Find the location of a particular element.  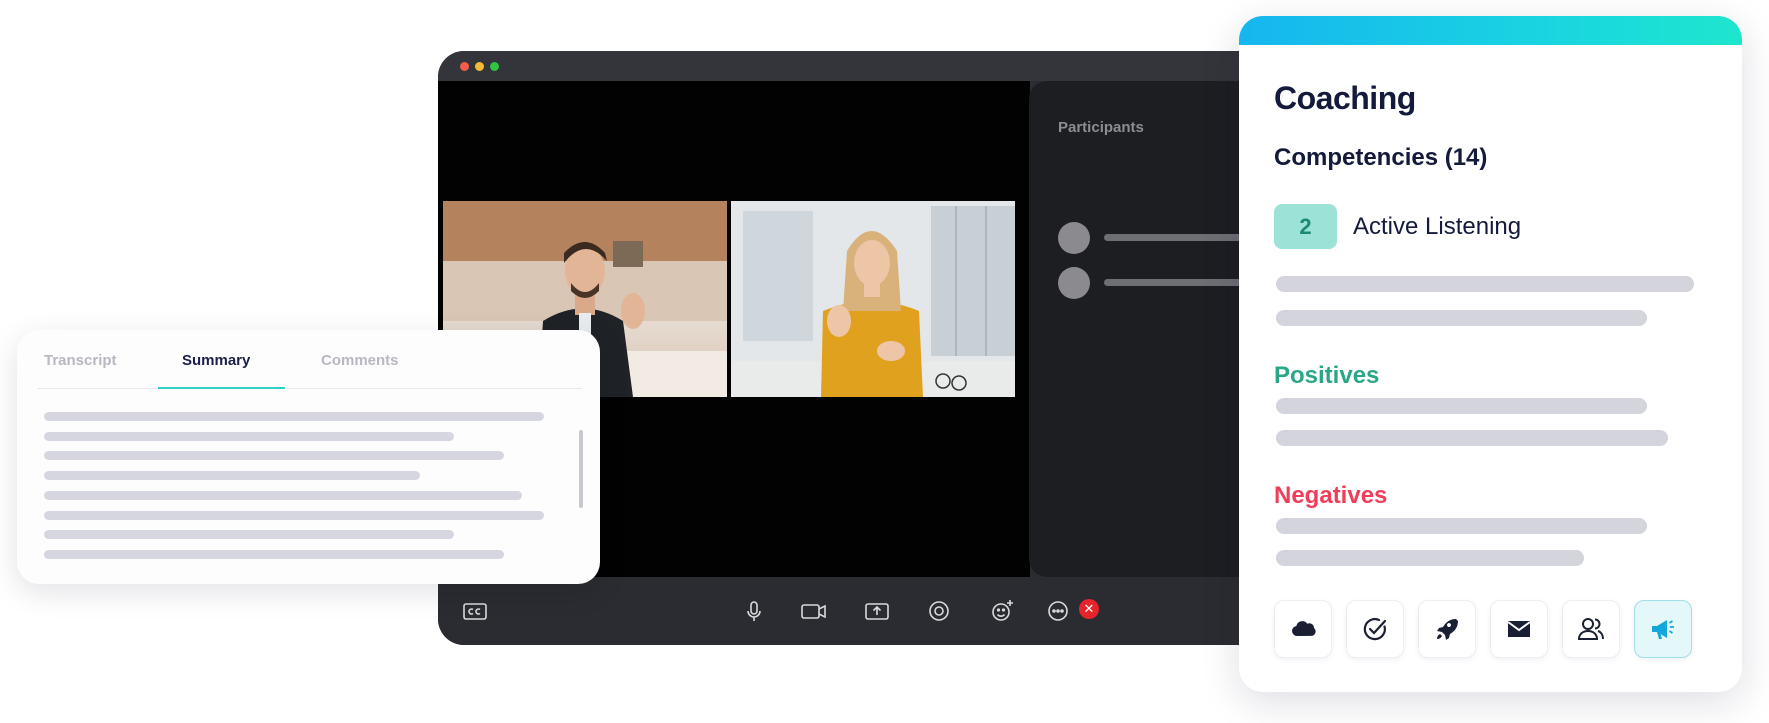

window-close-dot is located at coordinates (464, 66).